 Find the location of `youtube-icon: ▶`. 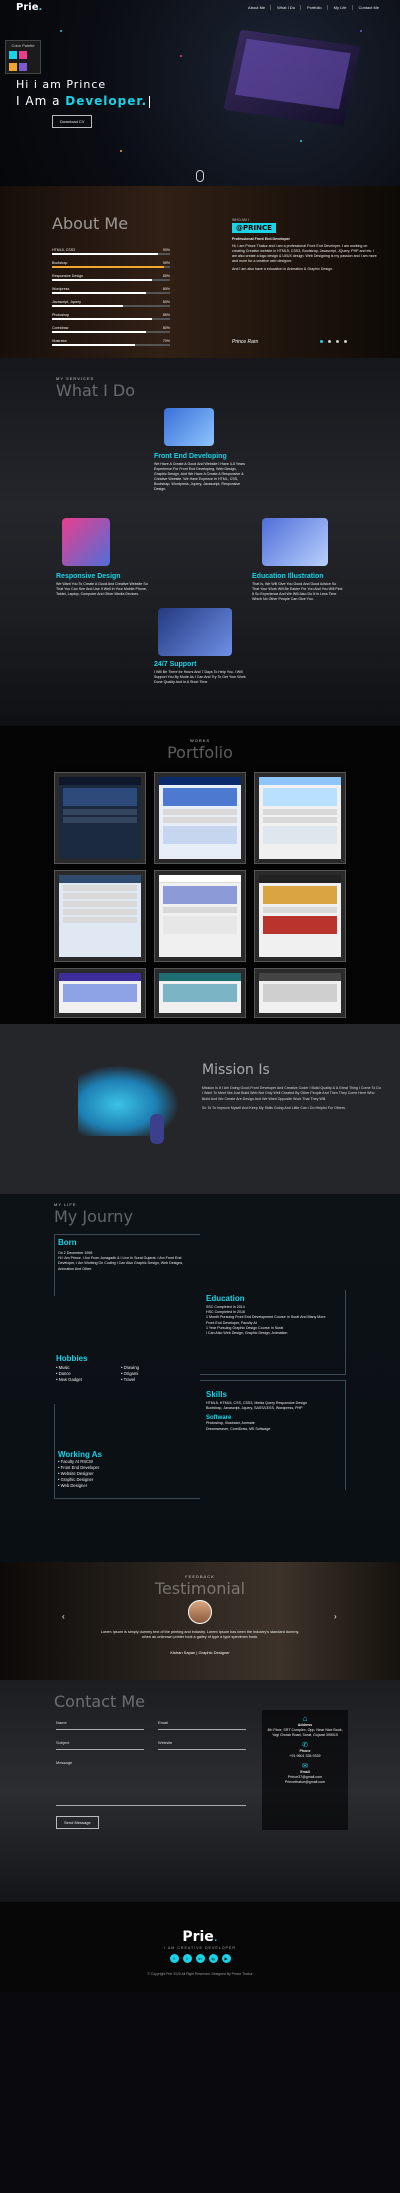

youtube-icon: ▶ is located at coordinates (226, 1958).